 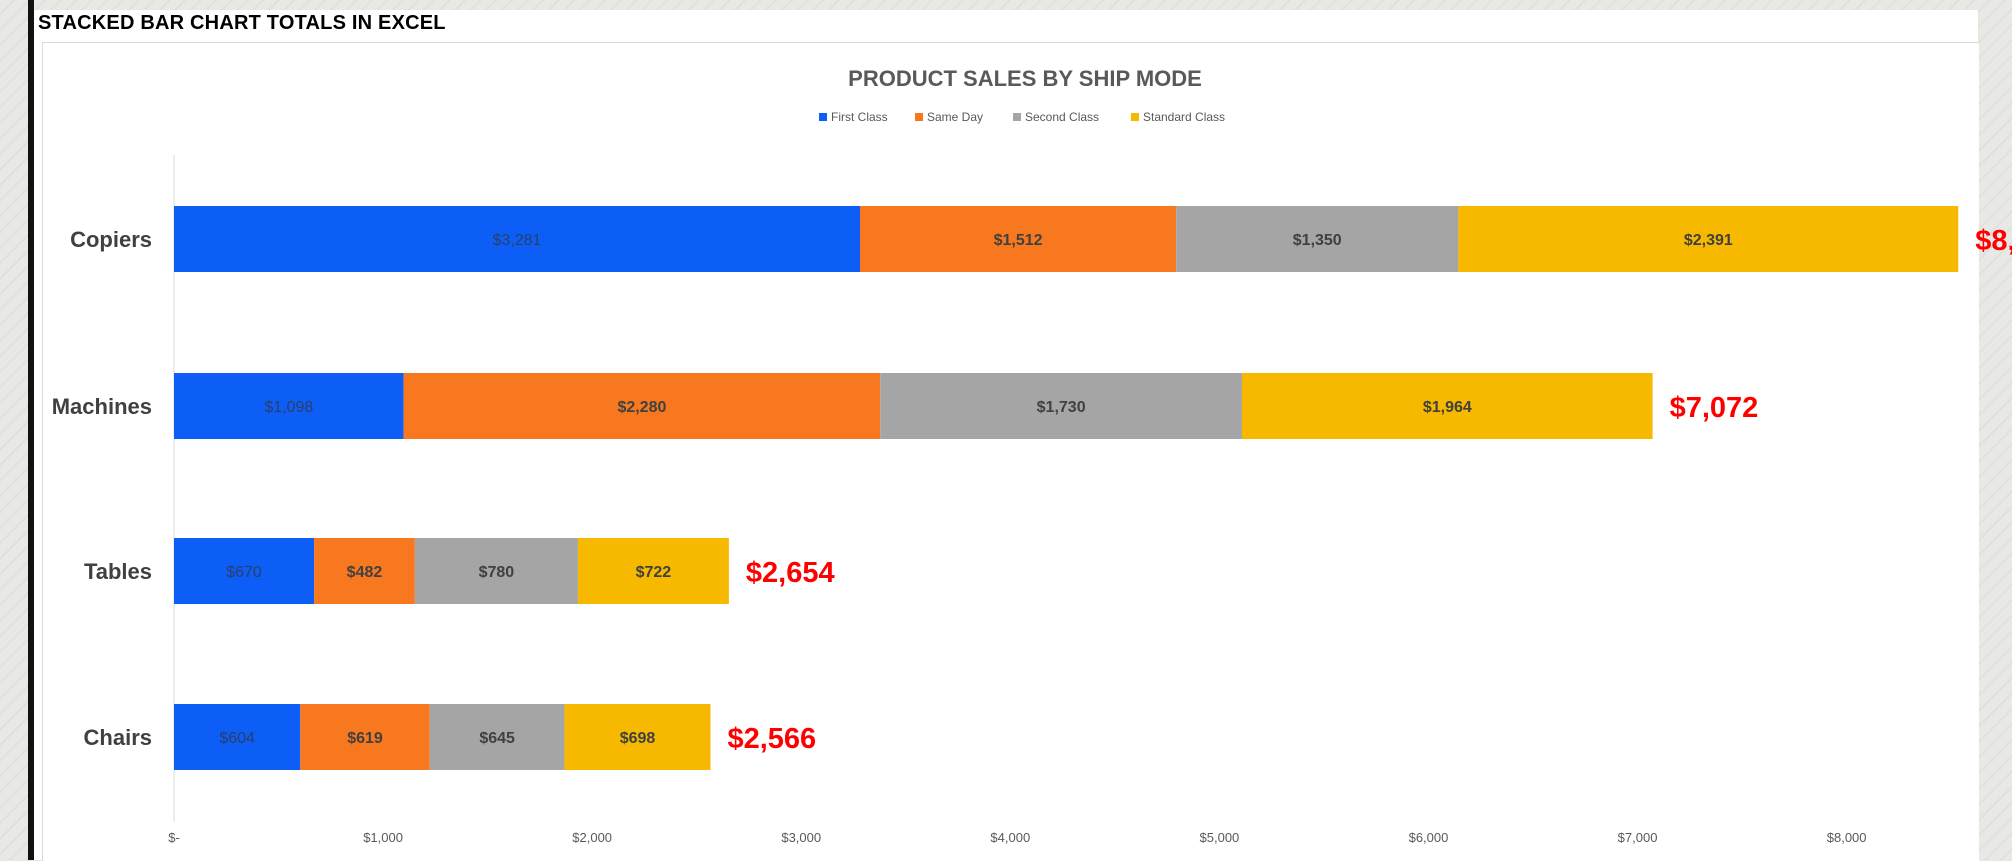 I want to click on data-label-1-1: $2,280, so click(x=641, y=407).